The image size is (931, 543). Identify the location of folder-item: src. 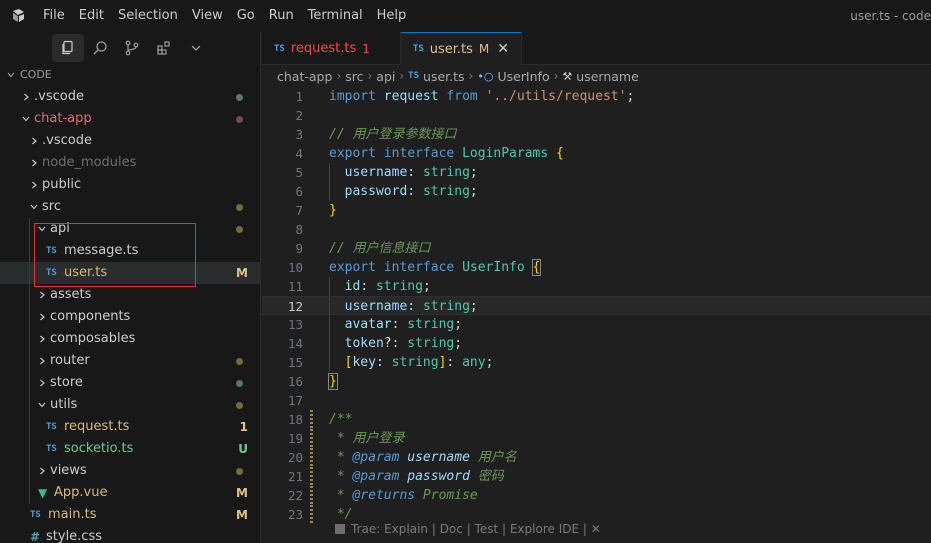
(130, 207).